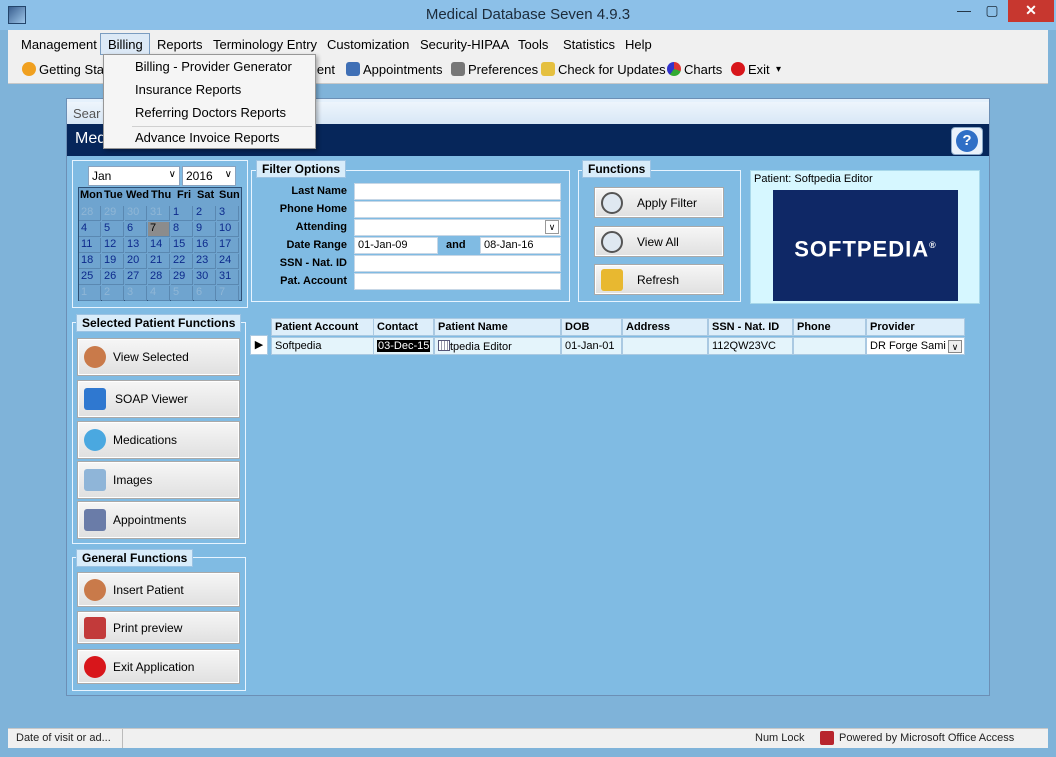 The height and width of the screenshot is (757, 1056). What do you see at coordinates (665, 346) in the screenshot?
I see `cell-address` at bounding box center [665, 346].